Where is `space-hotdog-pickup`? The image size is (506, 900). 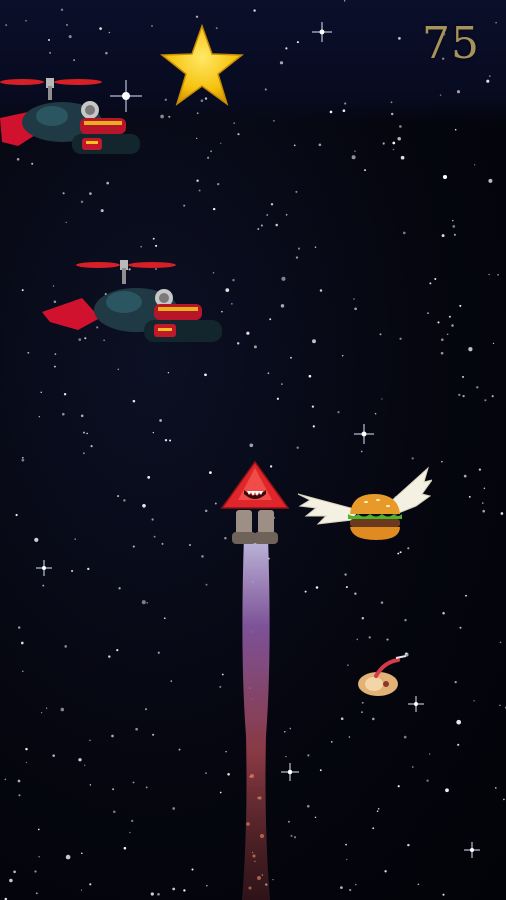
space-hotdog-pickup is located at coordinates (382, 676).